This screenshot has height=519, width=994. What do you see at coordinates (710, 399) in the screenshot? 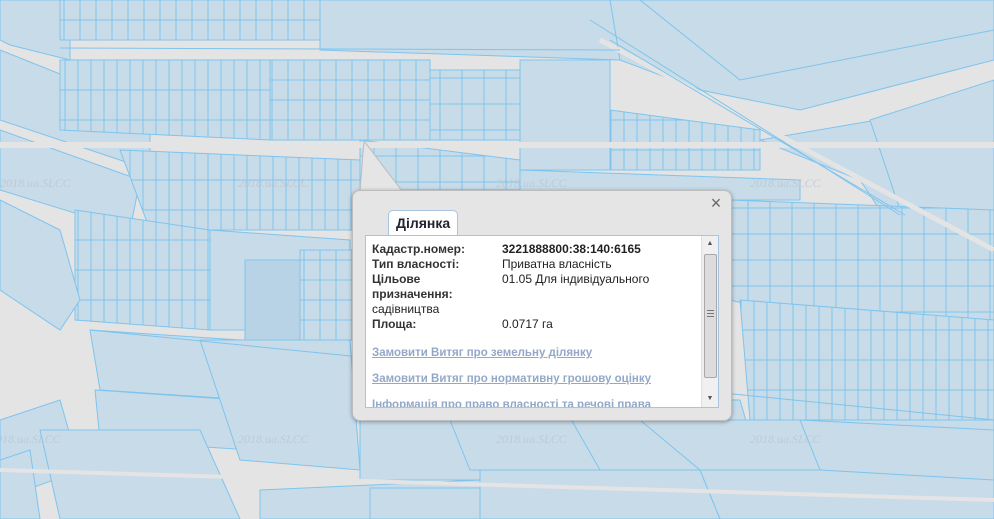
I see `scroll-down-icon: ▼` at bounding box center [710, 399].